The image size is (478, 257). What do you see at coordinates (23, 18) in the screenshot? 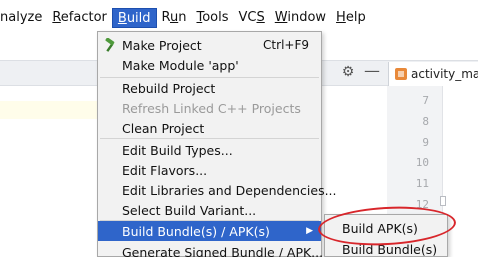
I see `menu-analyze: nalyze` at bounding box center [23, 18].